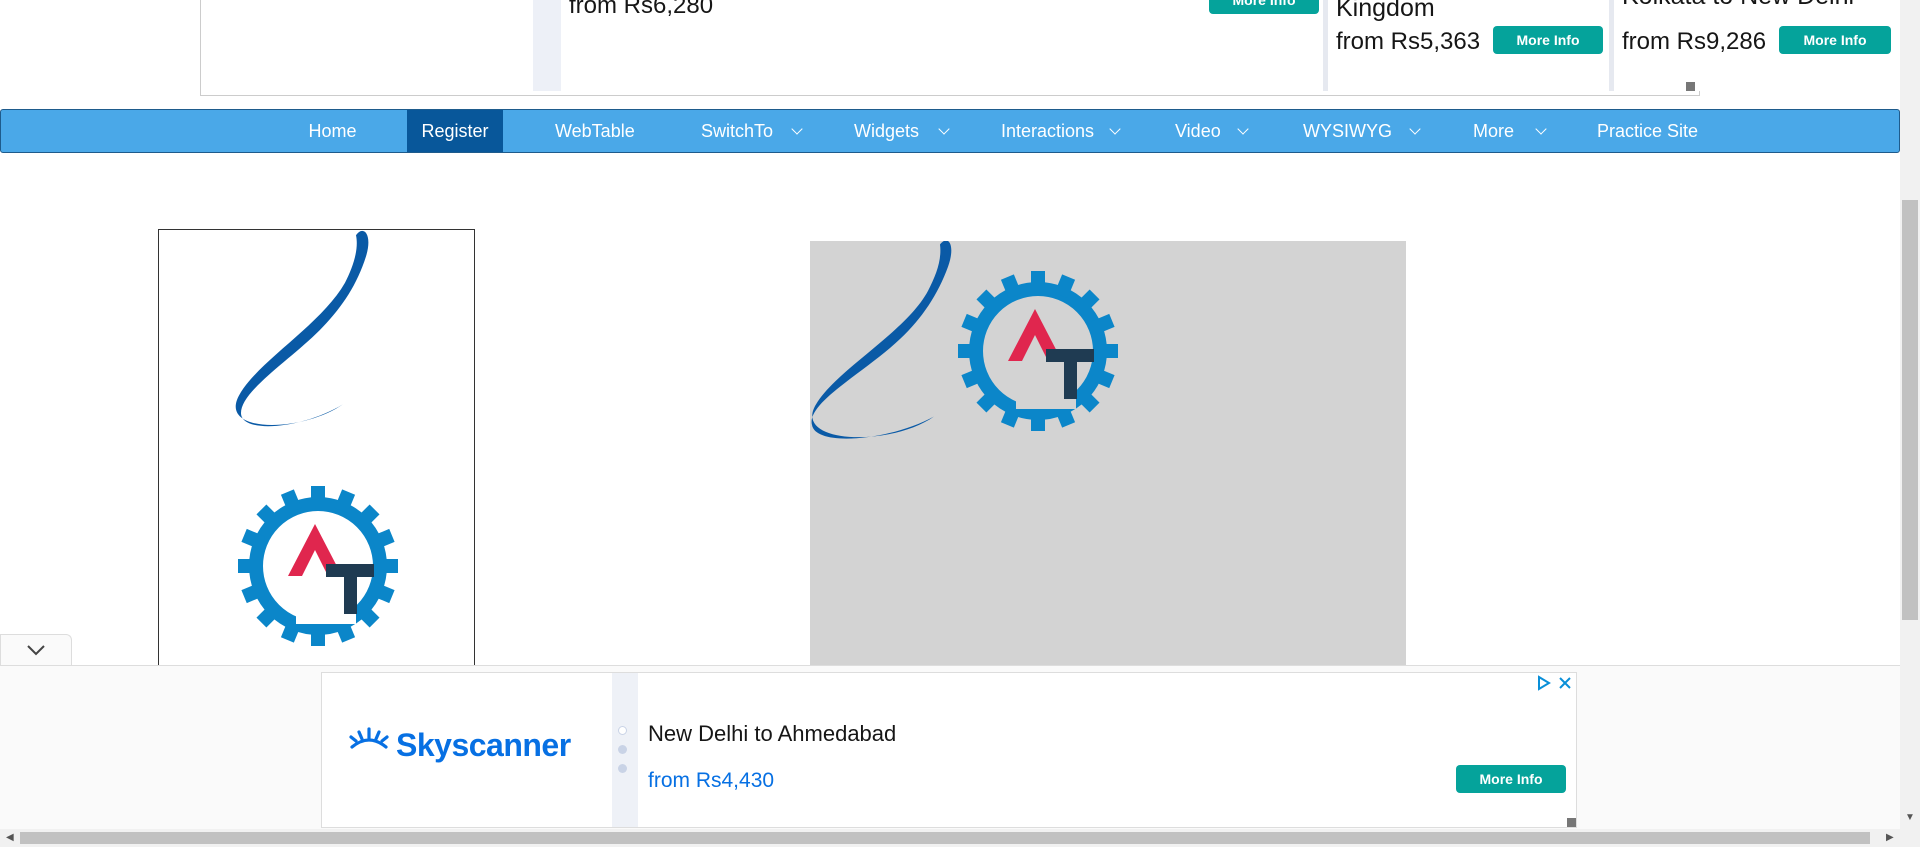 Image resolution: width=1920 pixels, height=847 pixels. What do you see at coordinates (1544, 683) in the screenshot?
I see `adchoices-icon` at bounding box center [1544, 683].